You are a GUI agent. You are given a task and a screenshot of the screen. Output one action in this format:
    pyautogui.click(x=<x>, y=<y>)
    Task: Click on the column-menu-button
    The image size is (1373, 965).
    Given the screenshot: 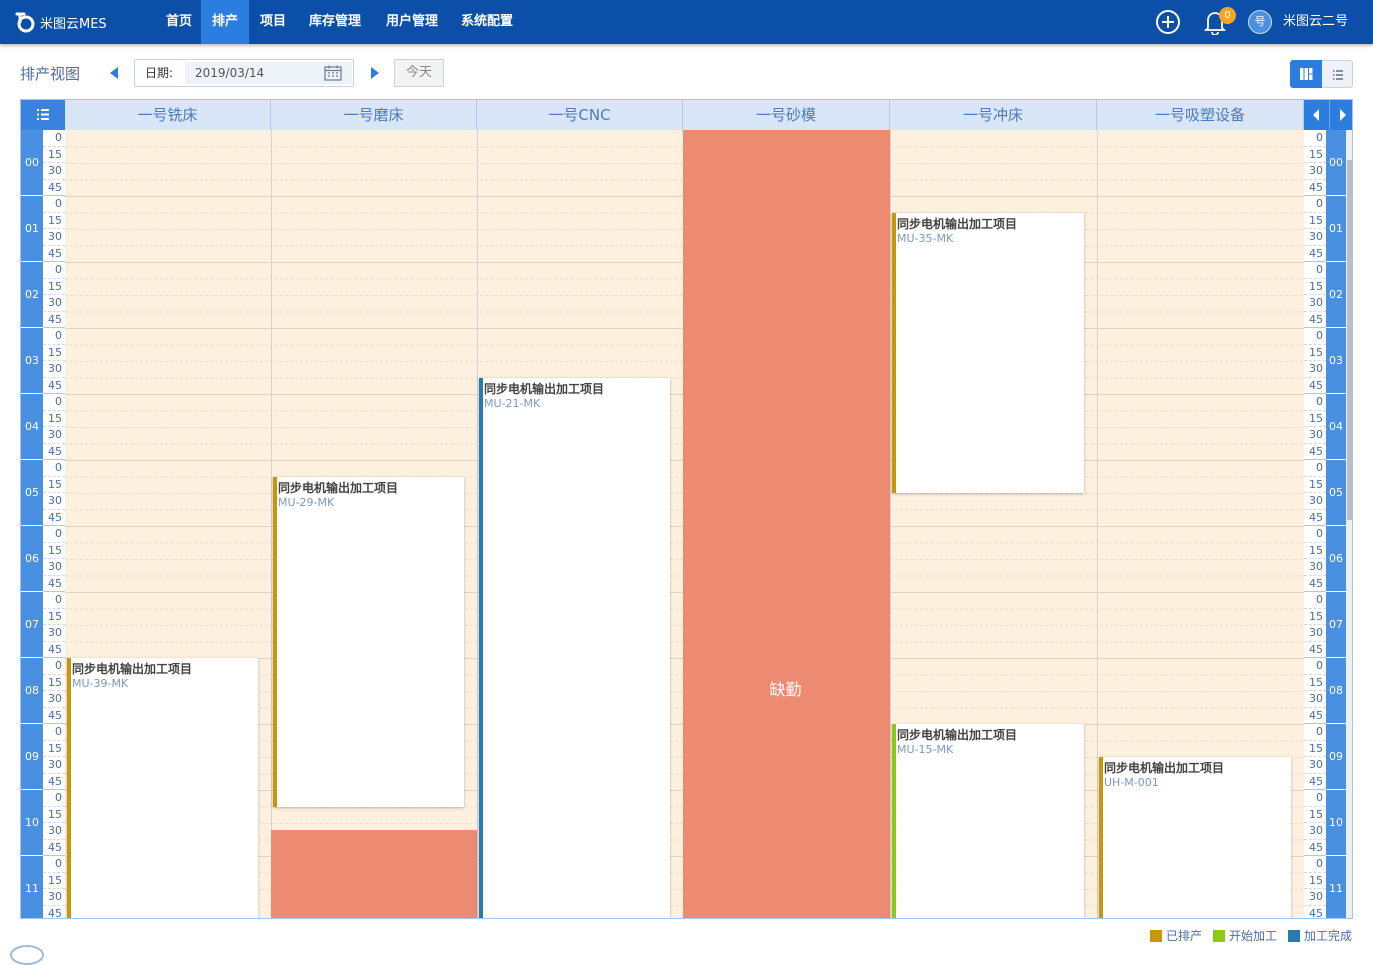 What is the action you would take?
    pyautogui.click(x=43, y=115)
    